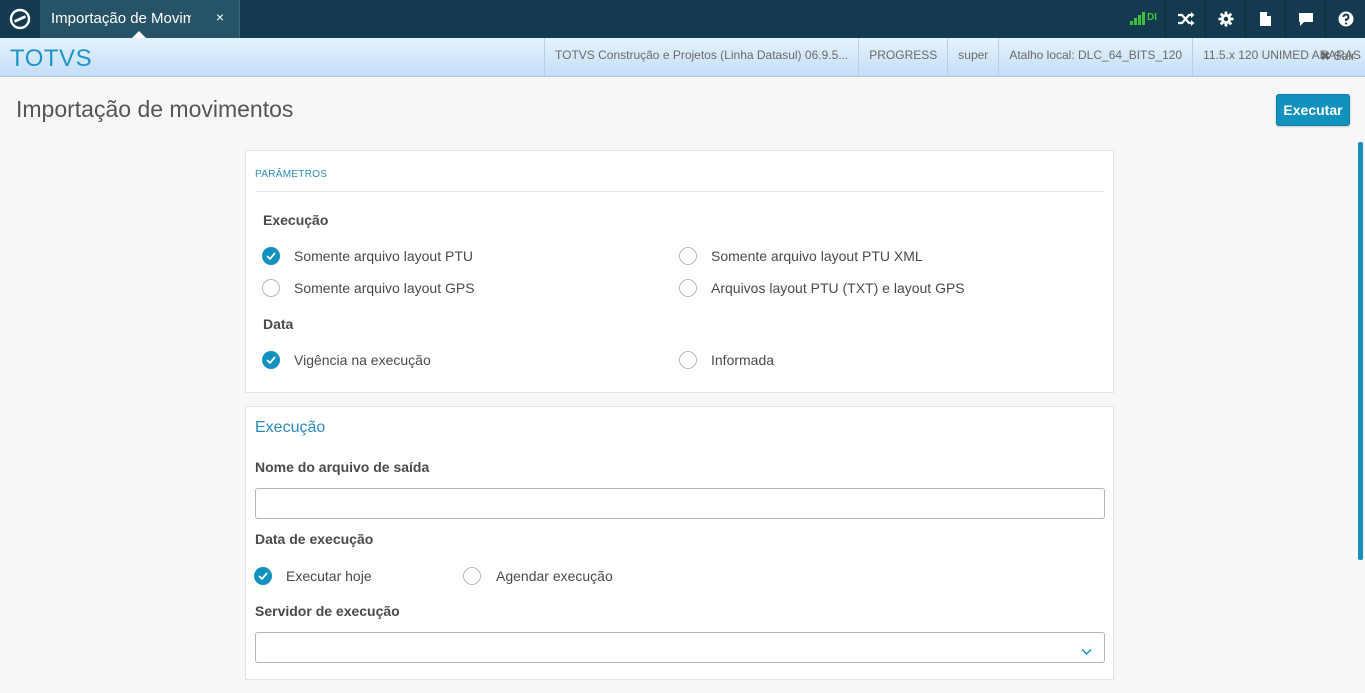  I want to click on option-label: Somente arquivo layout PTU XML, so click(817, 256).